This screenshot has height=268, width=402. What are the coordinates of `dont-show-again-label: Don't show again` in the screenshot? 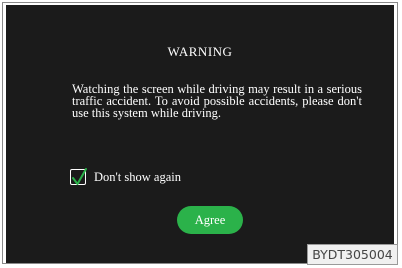 It's located at (137, 176).